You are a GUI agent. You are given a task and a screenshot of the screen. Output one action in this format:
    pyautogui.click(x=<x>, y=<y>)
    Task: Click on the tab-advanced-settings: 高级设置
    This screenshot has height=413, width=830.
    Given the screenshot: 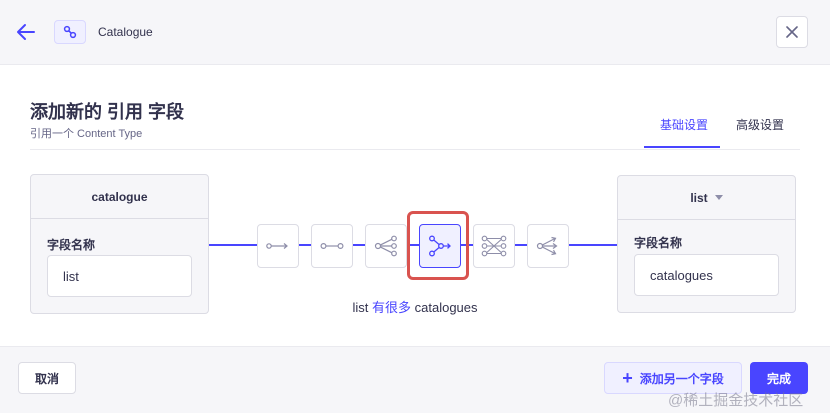 What is the action you would take?
    pyautogui.click(x=760, y=124)
    